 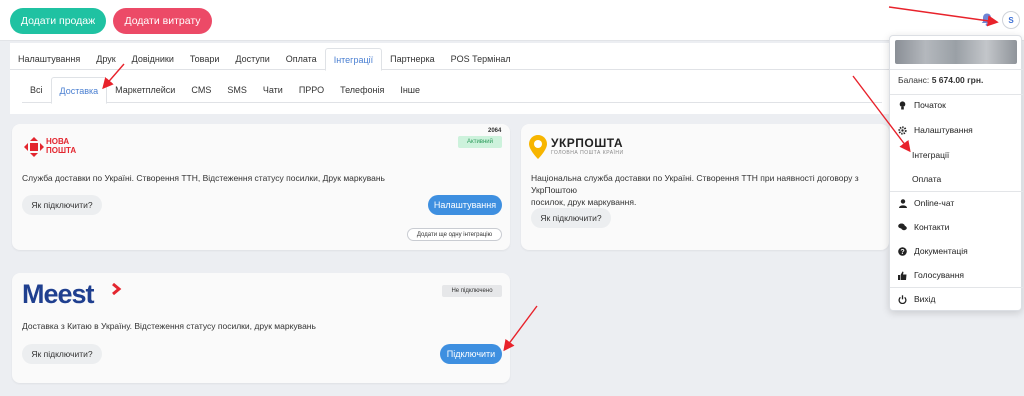 What do you see at coordinates (49, 59) in the screenshot?
I see `tab-settings: Налаштування` at bounding box center [49, 59].